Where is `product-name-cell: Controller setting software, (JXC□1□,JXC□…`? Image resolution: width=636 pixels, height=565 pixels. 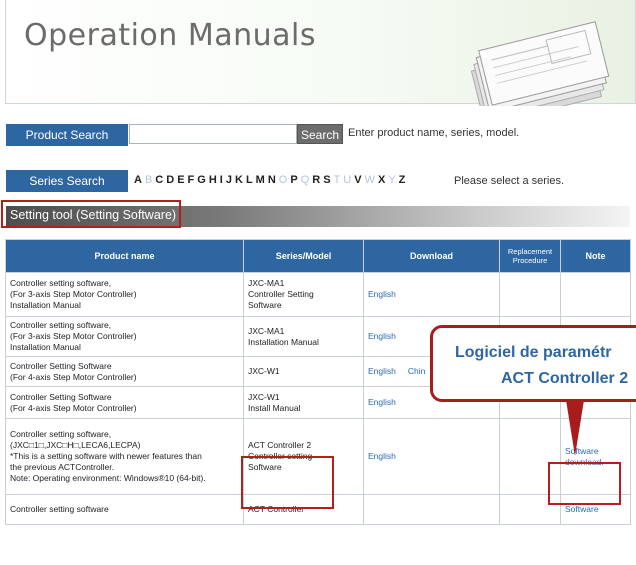 product-name-cell: Controller setting software, (JXC□1□,JXC□… is located at coordinates (124, 456).